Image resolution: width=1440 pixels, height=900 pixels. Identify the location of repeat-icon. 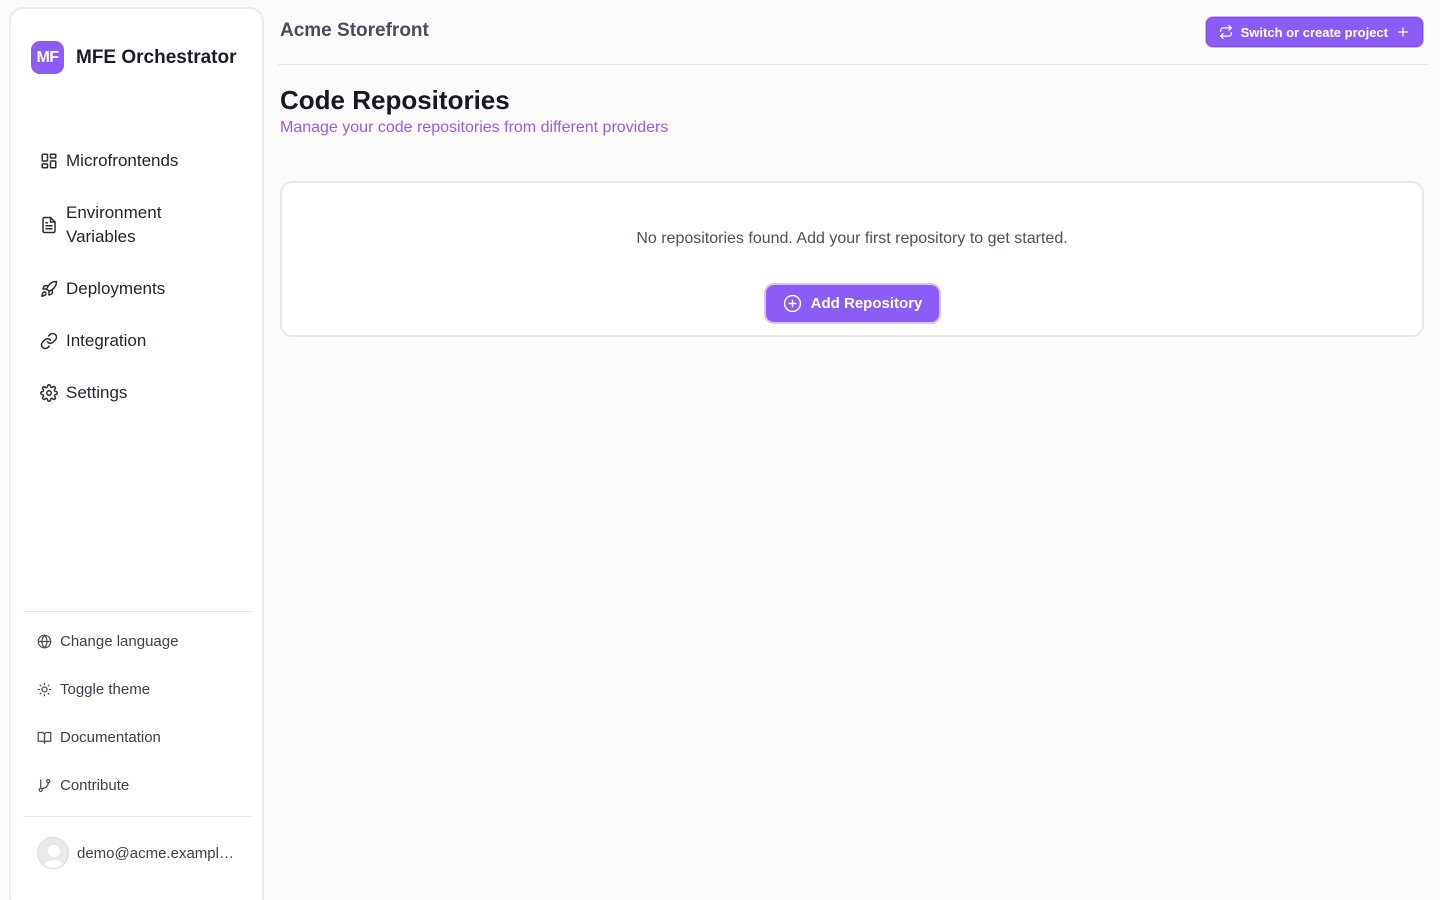
(1225, 32).